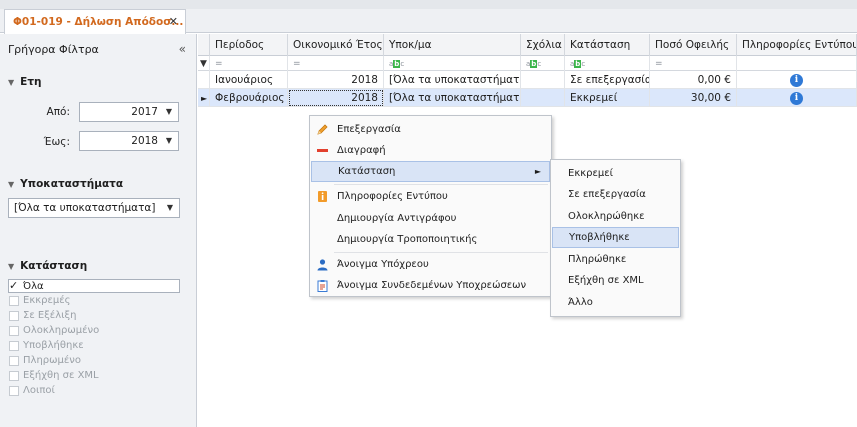 This screenshot has height=427, width=857. I want to click on submenu-item-submitted: Υποβλήθηκε, so click(615, 237).